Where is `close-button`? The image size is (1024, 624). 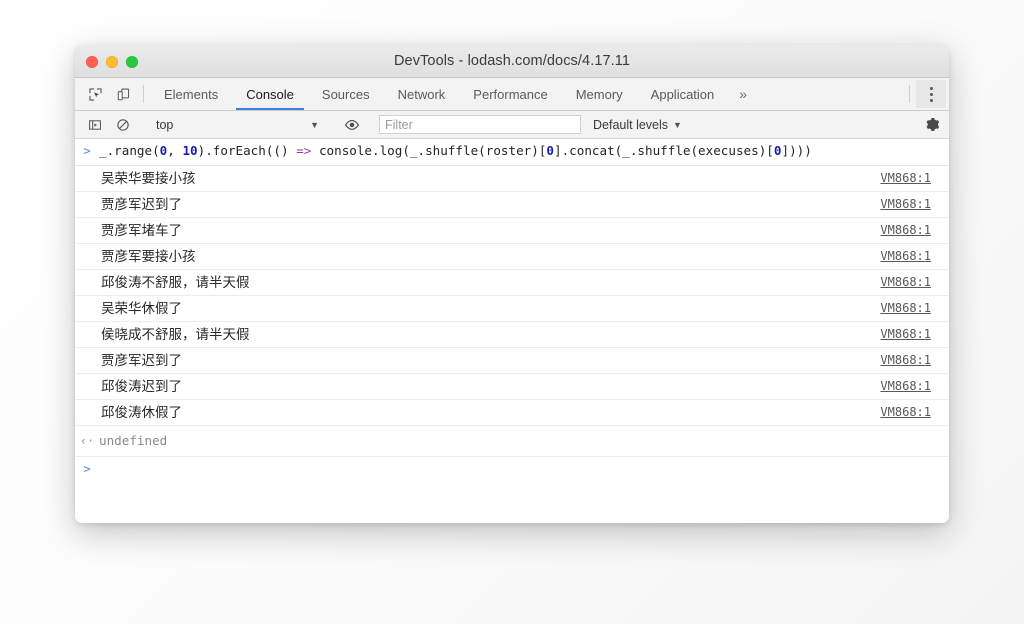 close-button is located at coordinates (92, 61).